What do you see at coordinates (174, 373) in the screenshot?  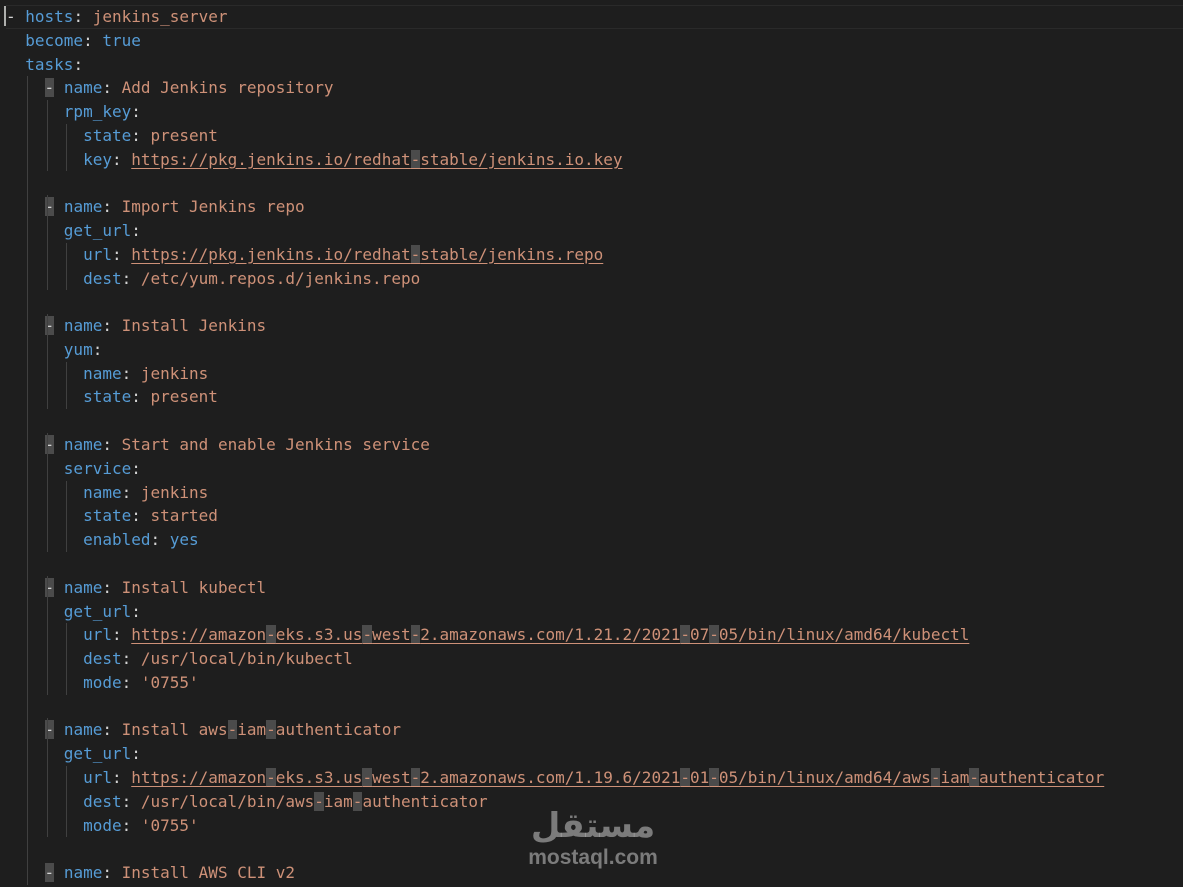 I see `code-token: jenkins` at bounding box center [174, 373].